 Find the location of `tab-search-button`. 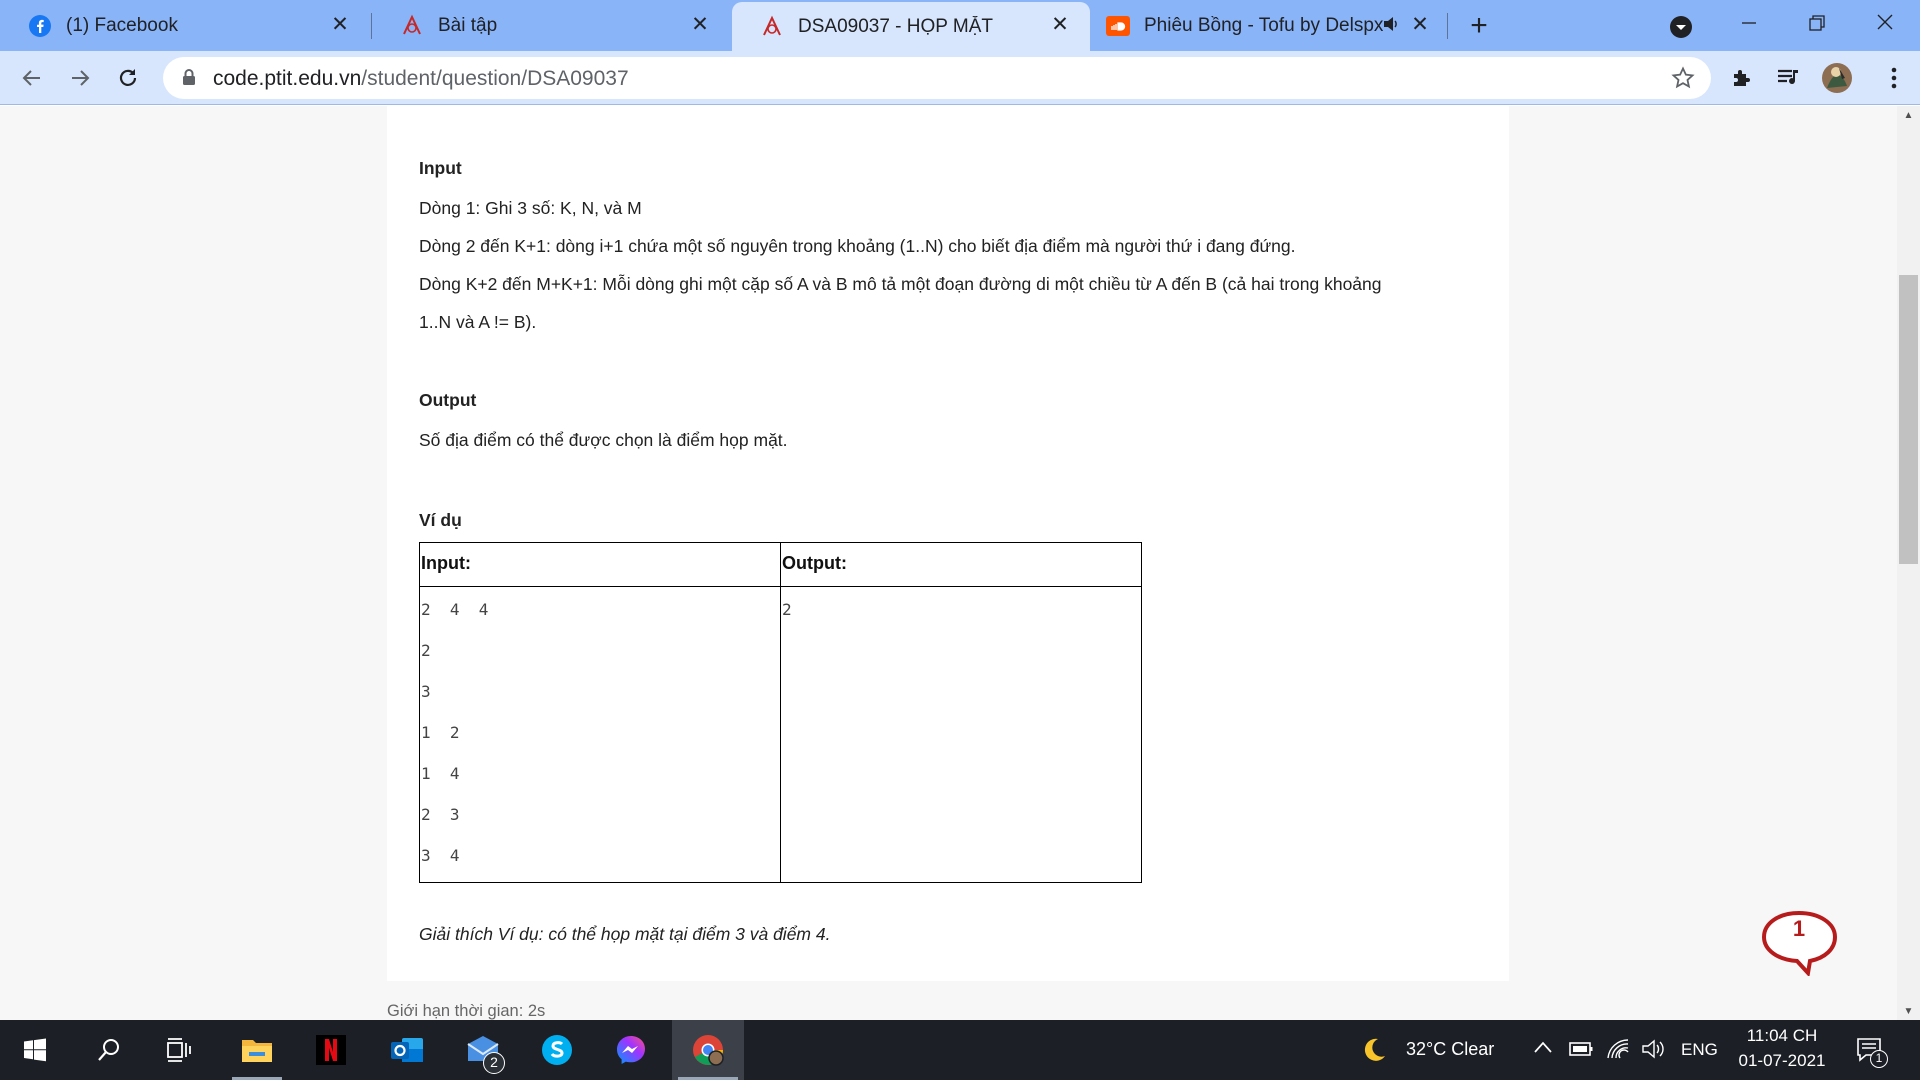

tab-search-button is located at coordinates (1681, 27).